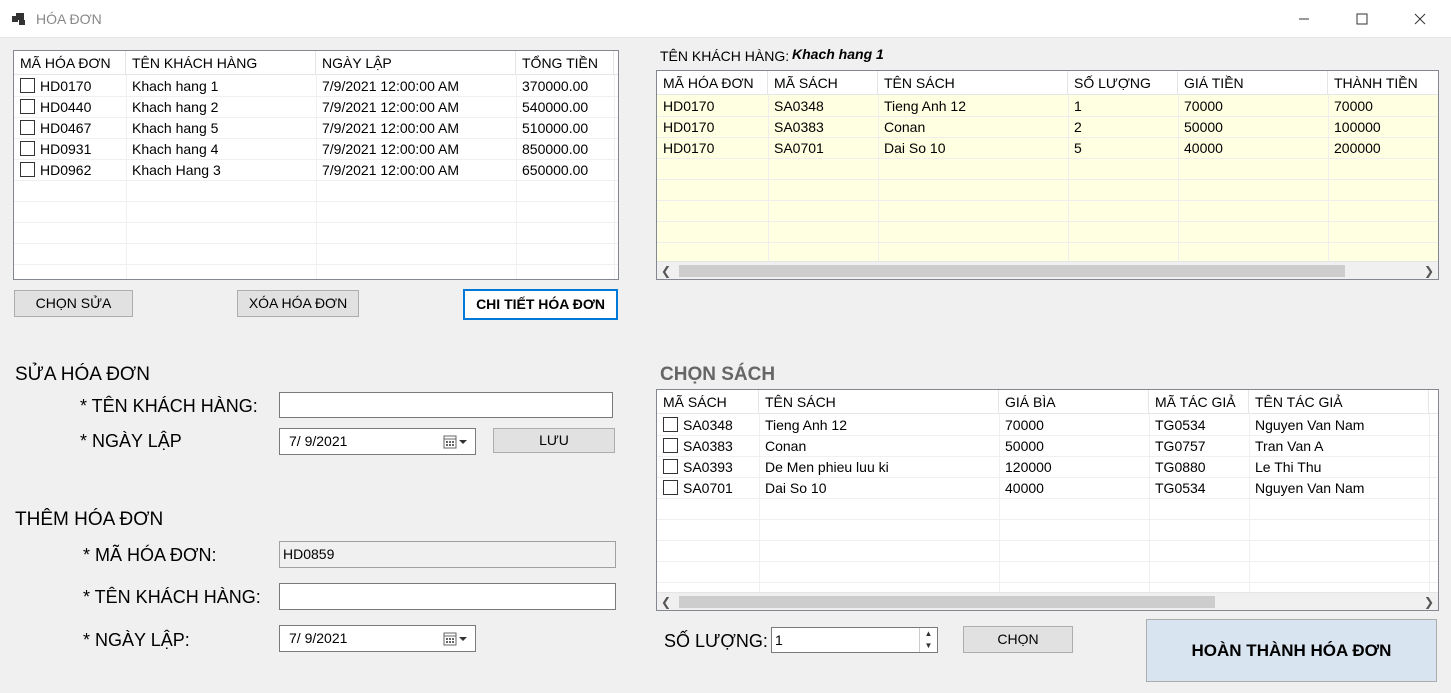 This screenshot has width=1451, height=693. What do you see at coordinates (1199, 402) in the screenshot?
I see `column-header-author-id: MÃ TÁC GIẢ` at bounding box center [1199, 402].